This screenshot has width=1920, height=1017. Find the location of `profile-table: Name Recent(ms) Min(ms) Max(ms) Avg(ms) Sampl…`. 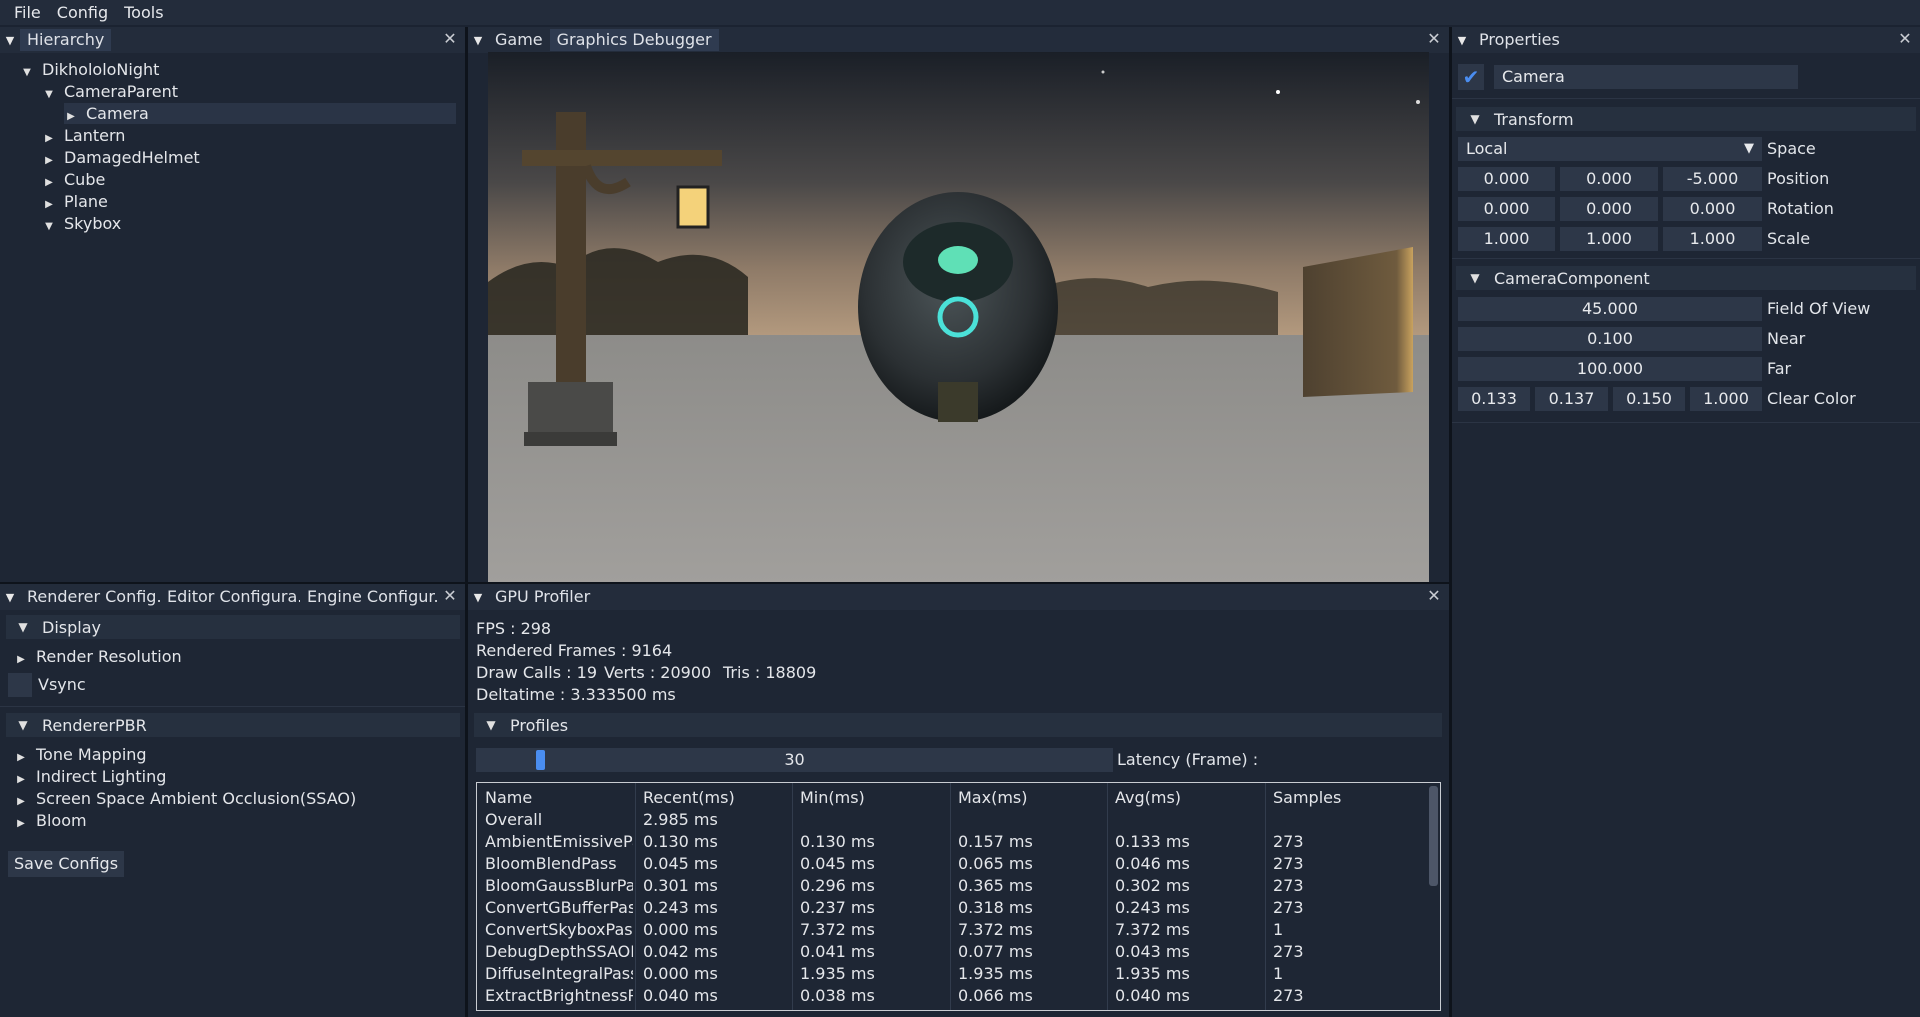

profile-table: Name Recent(ms) Min(ms) Max(ms) Avg(ms) Sampl… is located at coordinates (958, 896).